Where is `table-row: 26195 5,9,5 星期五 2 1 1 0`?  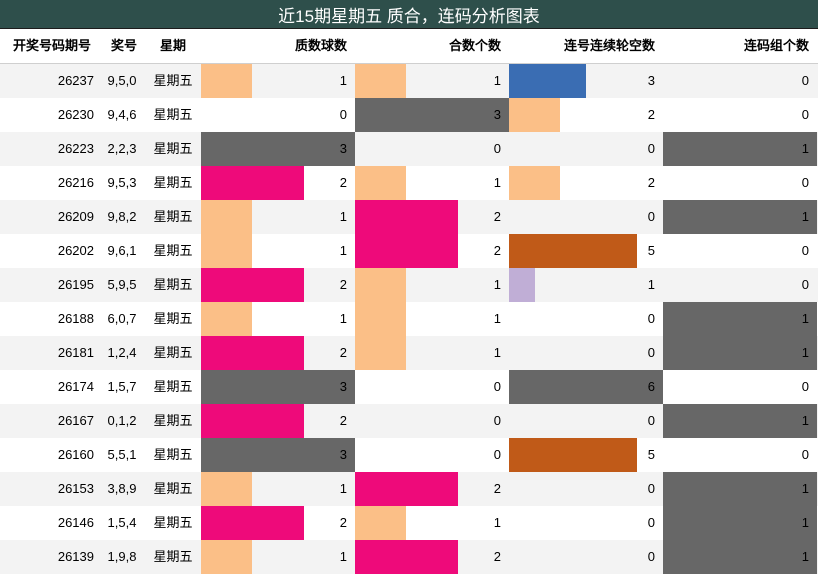 table-row: 26195 5,9,5 星期五 2 1 1 0 is located at coordinates (409, 285).